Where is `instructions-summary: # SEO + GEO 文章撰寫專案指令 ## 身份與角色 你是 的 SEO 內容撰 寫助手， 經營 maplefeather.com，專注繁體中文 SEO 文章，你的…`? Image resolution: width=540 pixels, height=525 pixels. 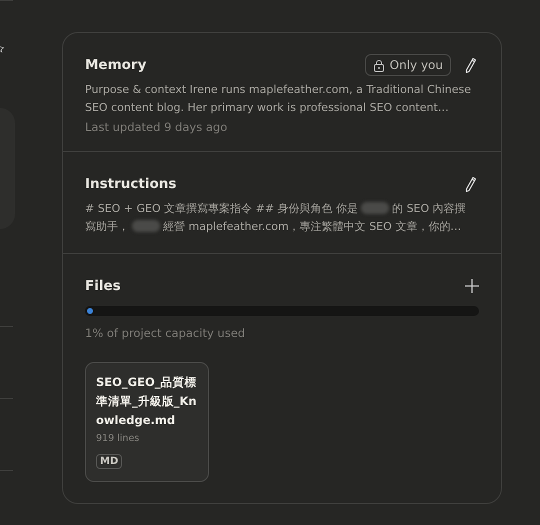 instructions-summary: # SEO + GEO 文章撰寫專案指令 ## 身份與角色 你是 的 SEO 內容撰 寫助手， 經營 maplefeather.com，專注繁體中文 SEO 文章，你的… is located at coordinates (276, 218).